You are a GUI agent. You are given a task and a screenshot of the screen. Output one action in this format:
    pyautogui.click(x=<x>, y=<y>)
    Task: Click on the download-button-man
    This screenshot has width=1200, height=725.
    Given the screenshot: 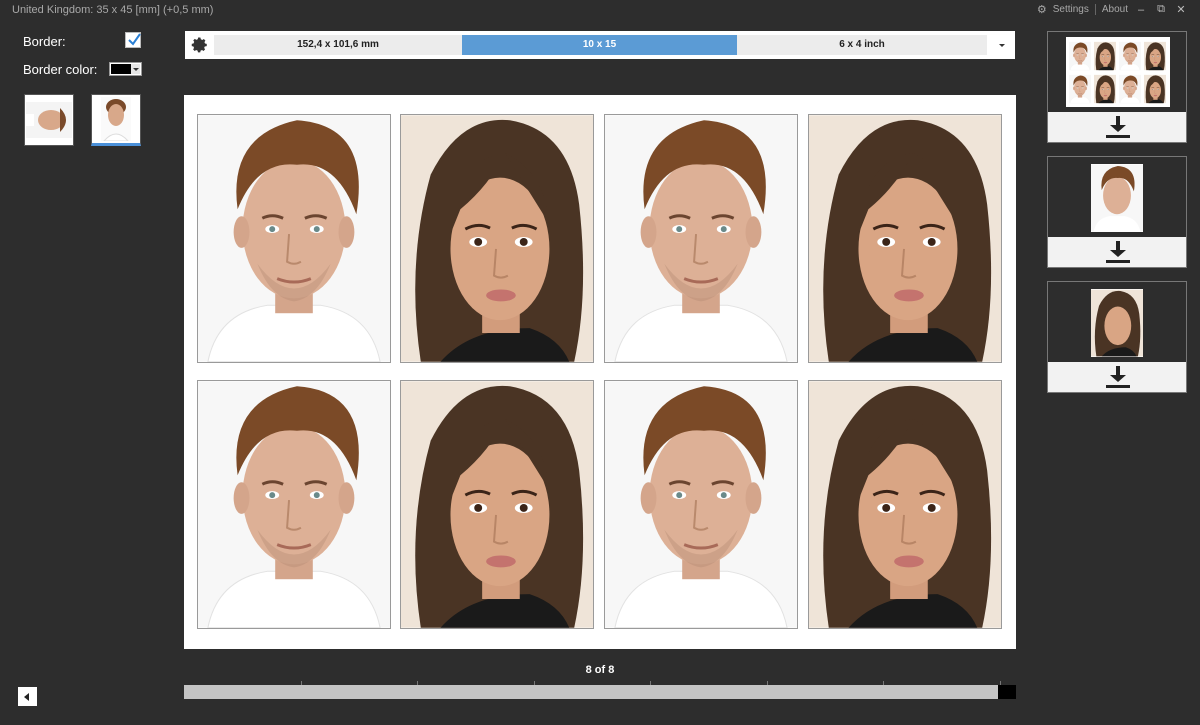 What is the action you would take?
    pyautogui.click(x=1117, y=252)
    